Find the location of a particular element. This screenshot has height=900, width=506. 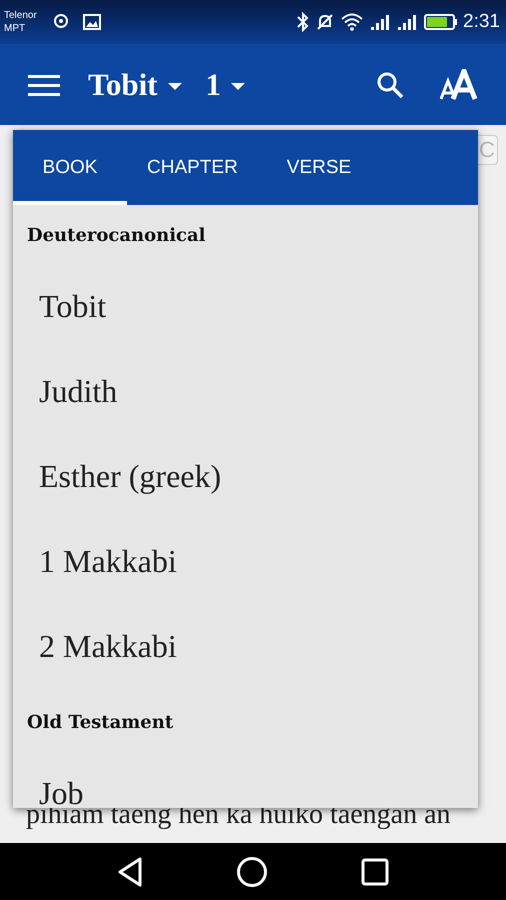

book-item: 2 Makkabi is located at coordinates (252, 649).